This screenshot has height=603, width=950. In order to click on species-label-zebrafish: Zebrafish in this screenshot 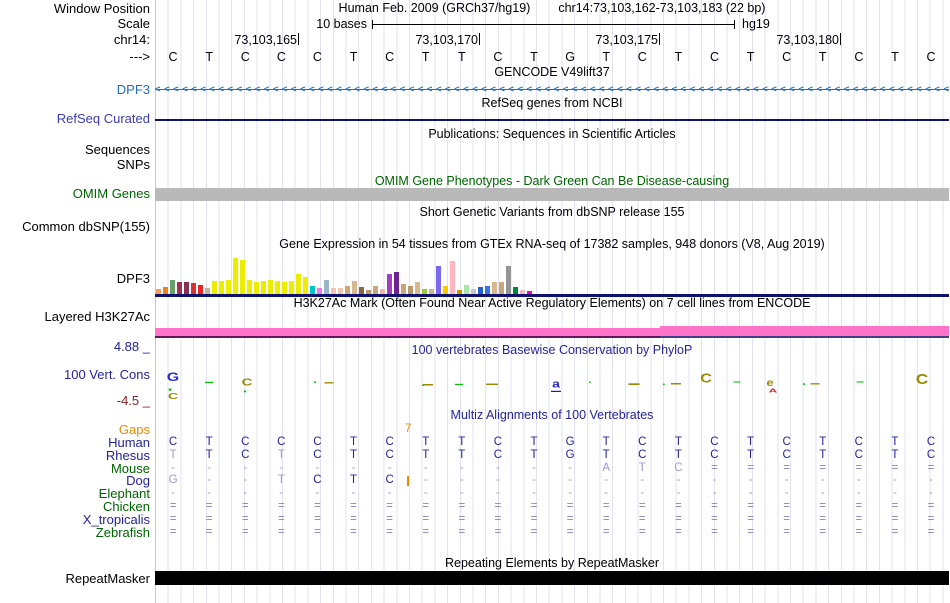, I will do `click(75, 532)`.